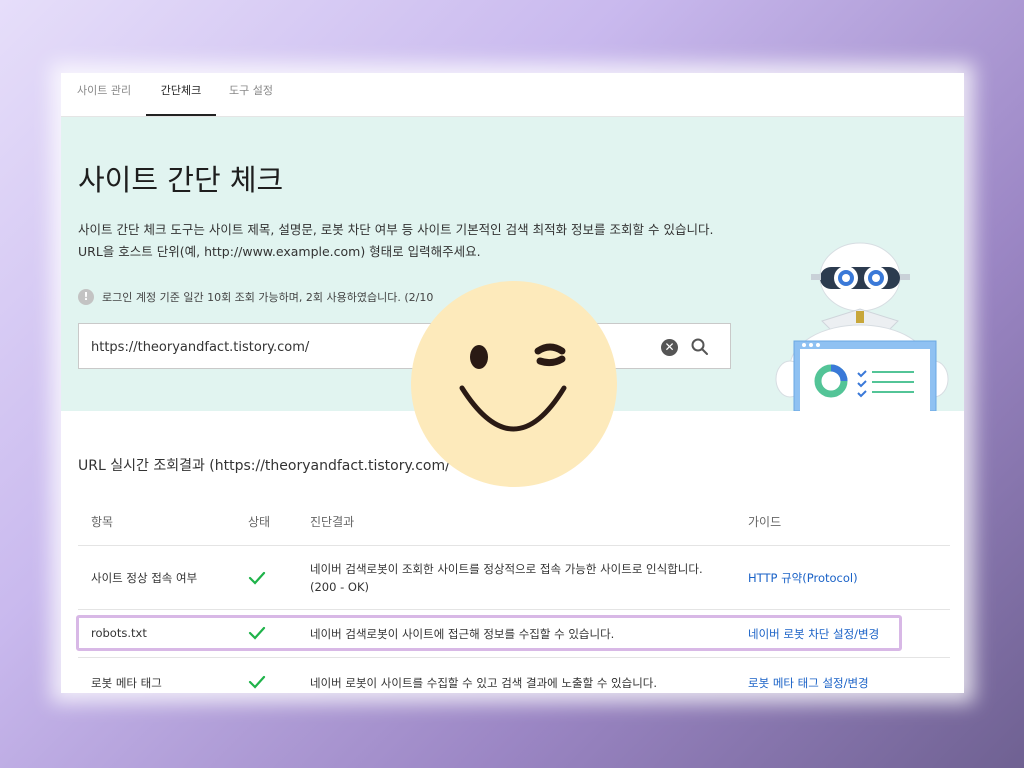  What do you see at coordinates (181, 180) in the screenshot?
I see `page-title: 사이트 간단 체크` at bounding box center [181, 180].